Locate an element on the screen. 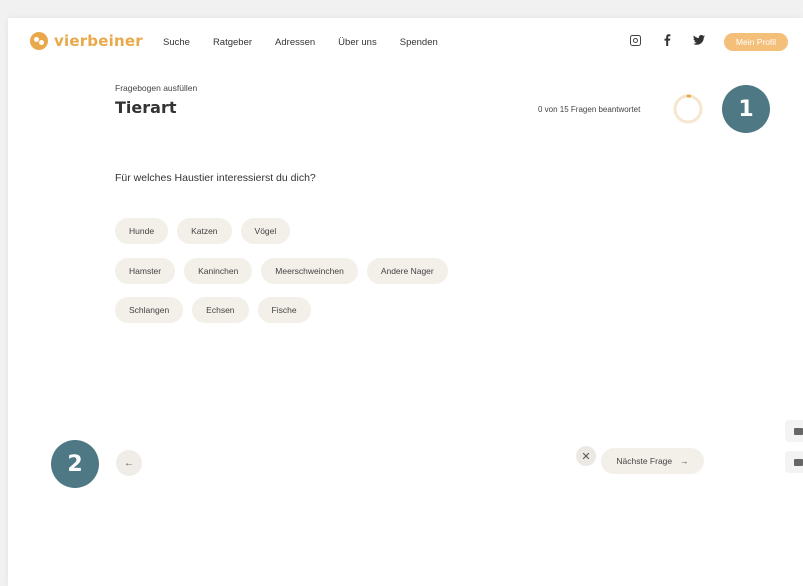 This screenshot has width=803, height=586. facebook-icon is located at coordinates (667, 40).